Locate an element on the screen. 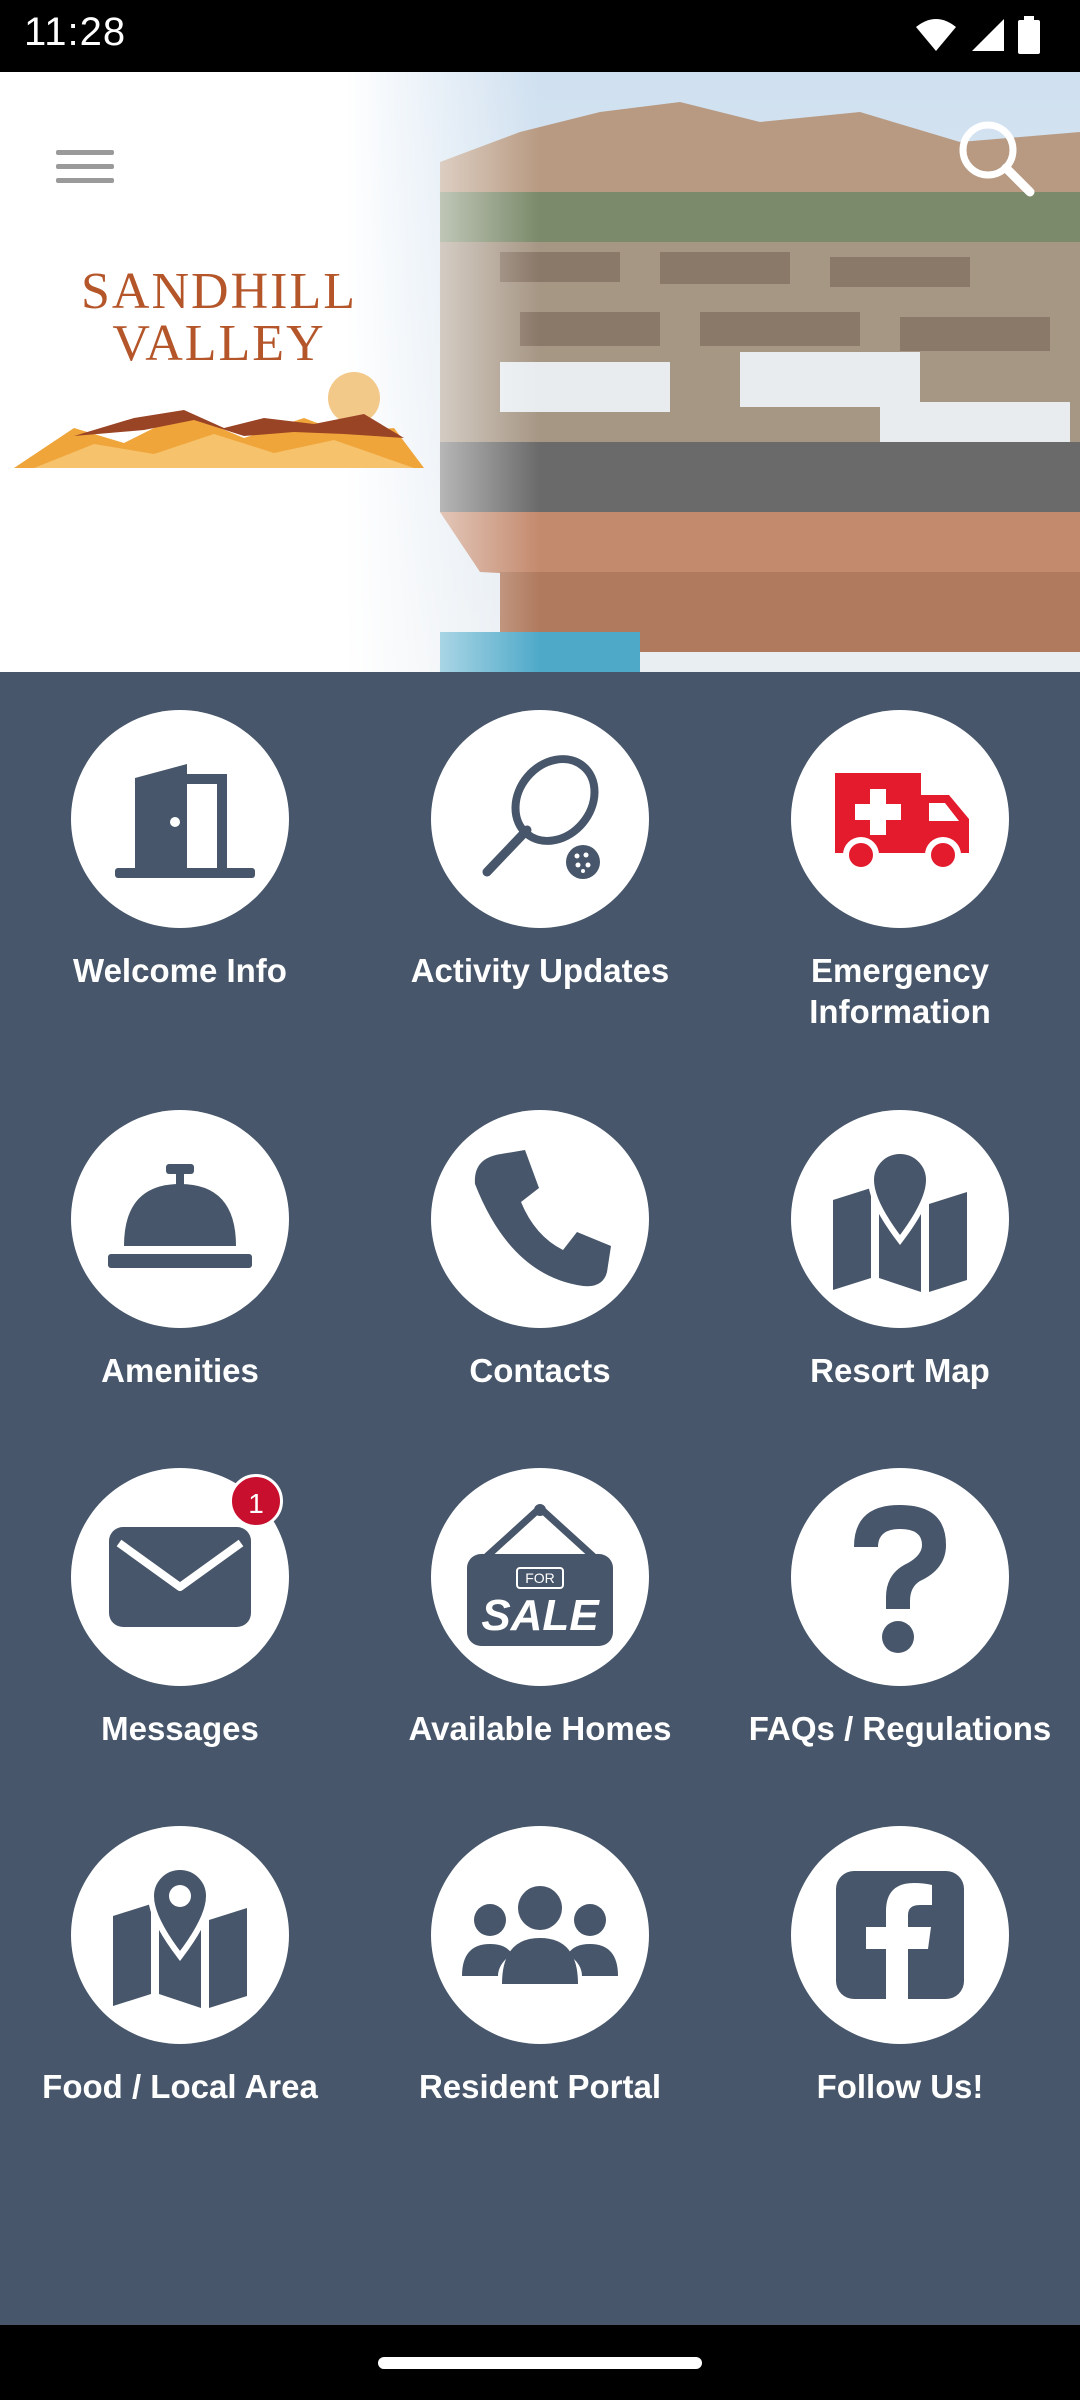  hamburger-icon is located at coordinates (85, 166).